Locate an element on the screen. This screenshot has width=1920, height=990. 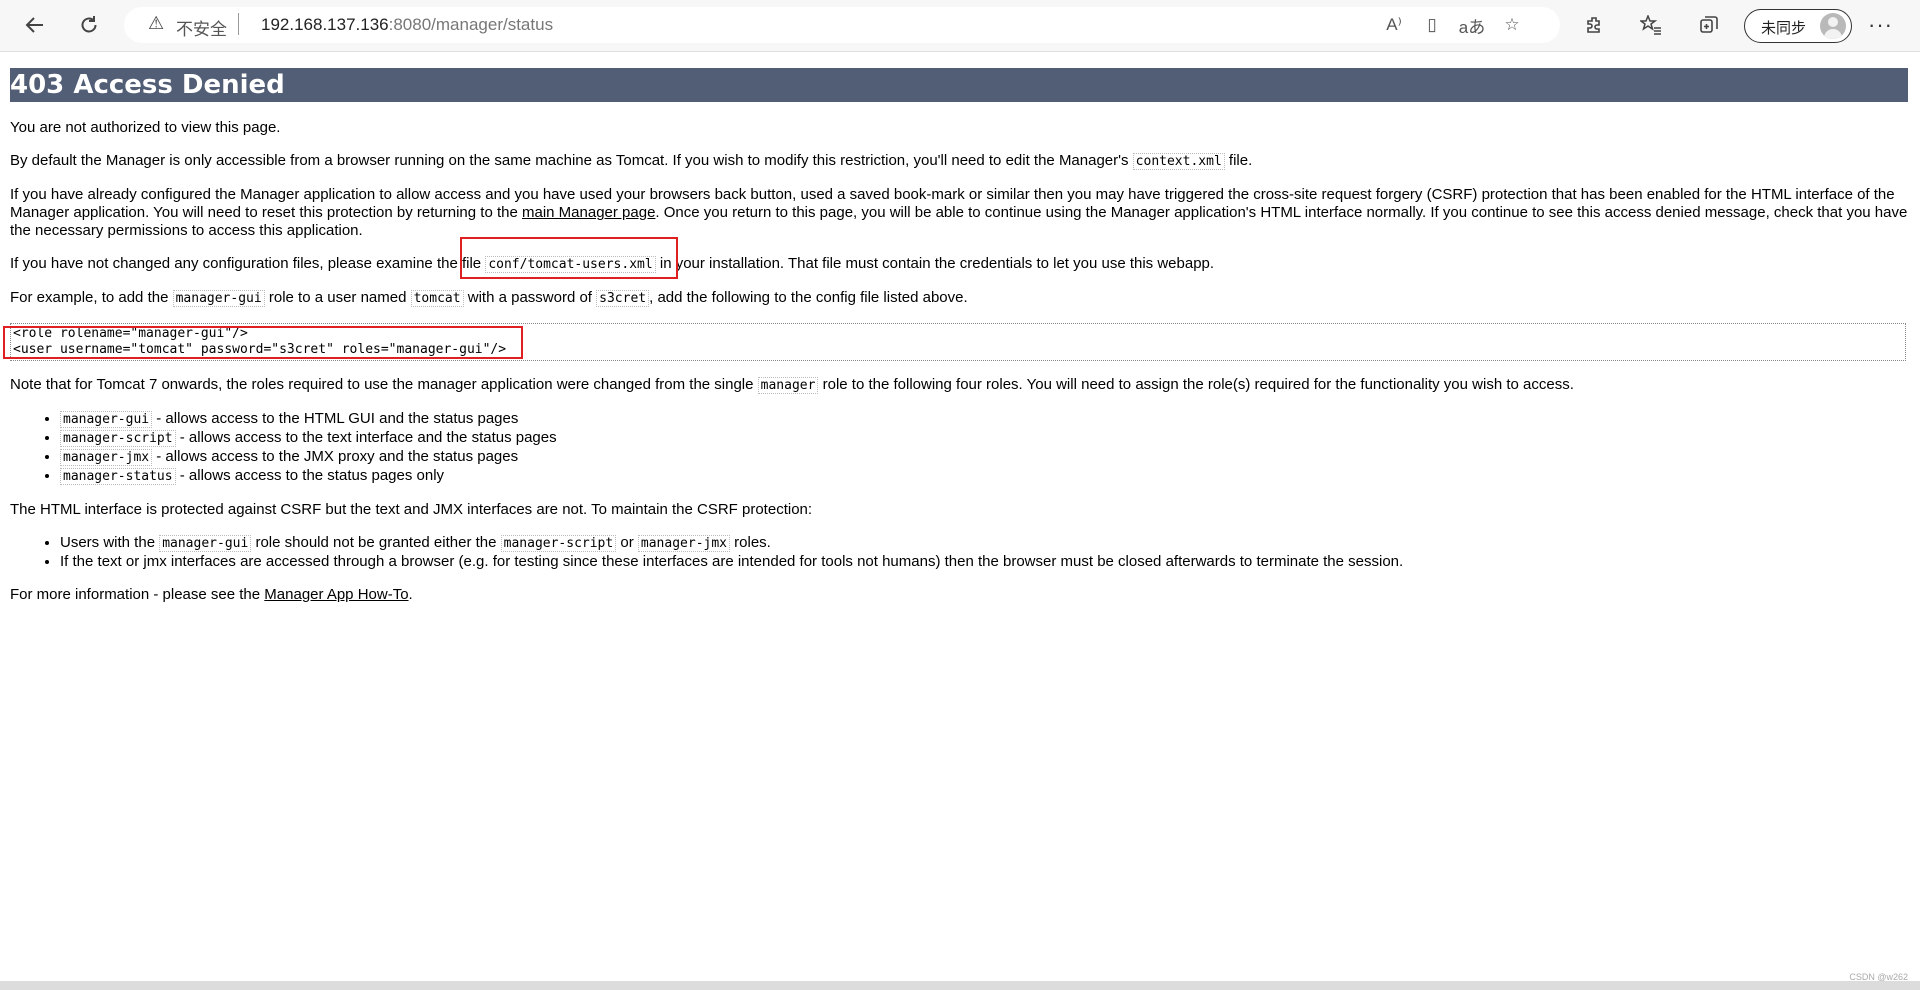
refresh-icon is located at coordinates (89, 25).